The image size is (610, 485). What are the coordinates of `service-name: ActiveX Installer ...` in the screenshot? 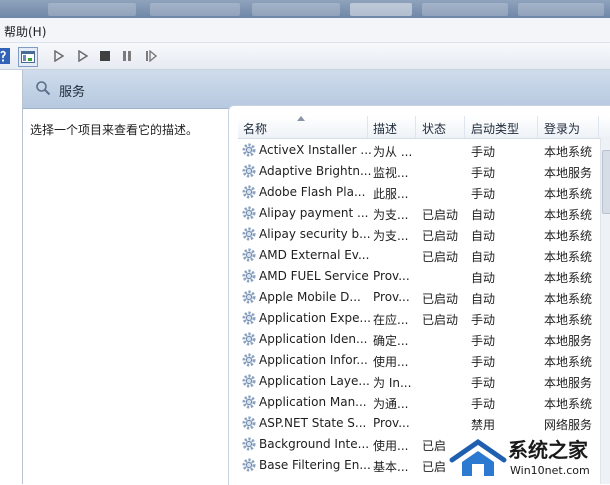 It's located at (315, 150).